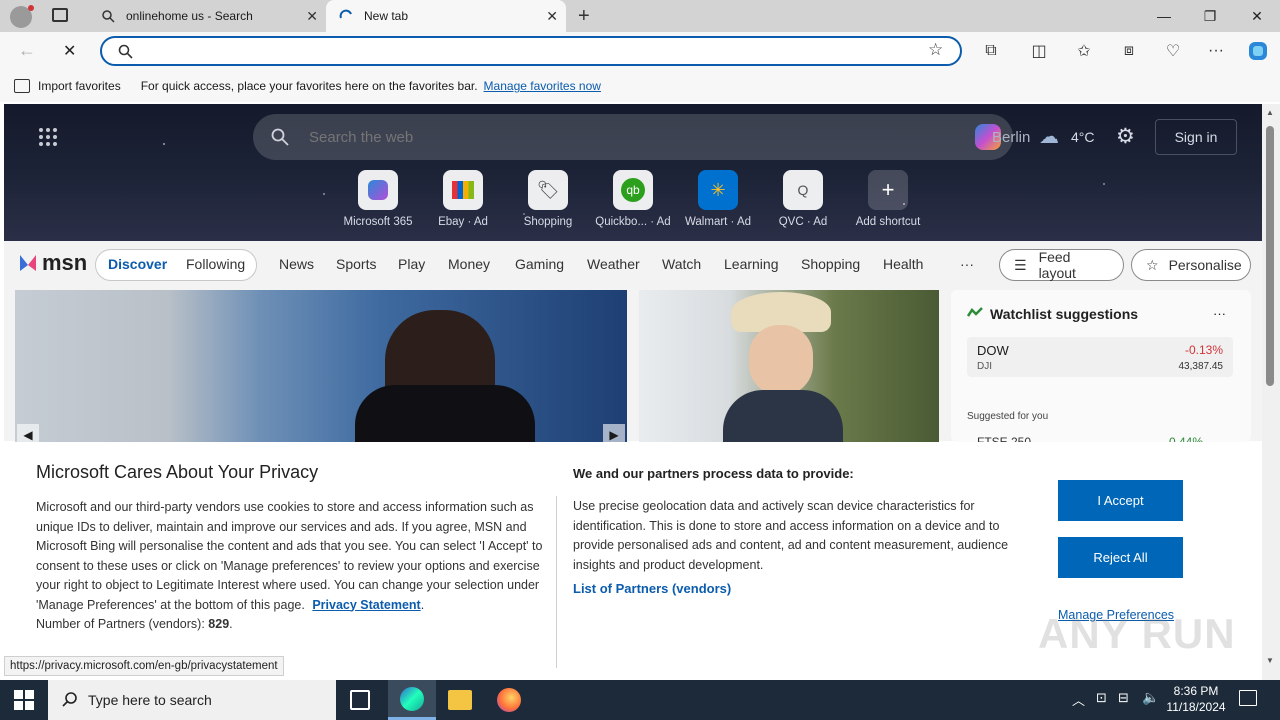 Image resolution: width=1280 pixels, height=720 pixels. I want to click on msn-logo: msn, so click(51, 263).